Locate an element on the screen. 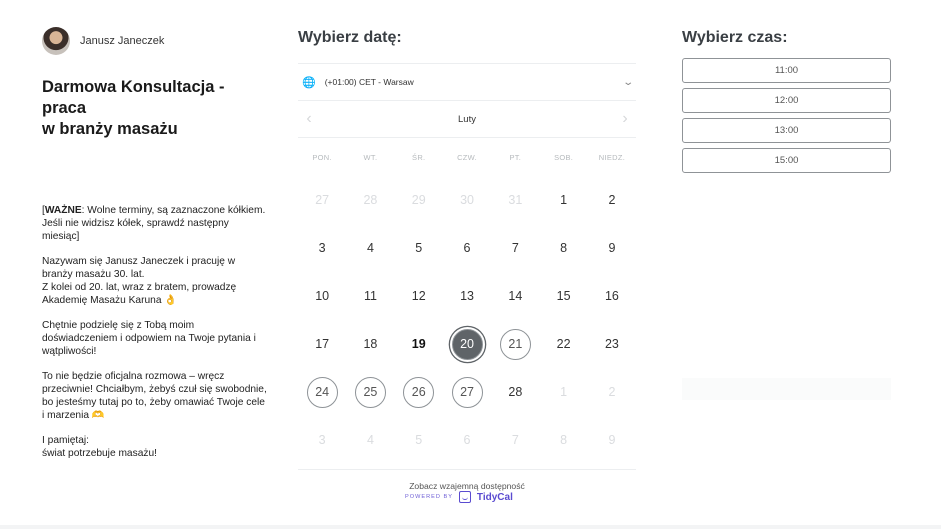  calendar-day: 15 is located at coordinates (563, 296).